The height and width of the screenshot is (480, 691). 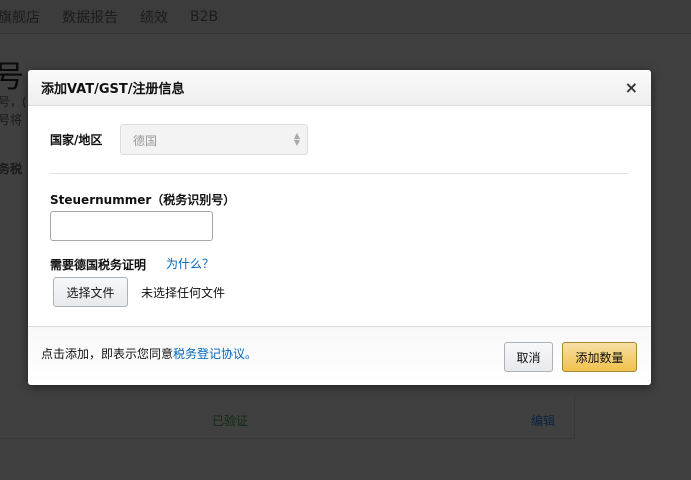 What do you see at coordinates (20, 17) in the screenshot?
I see `nav-item: 旗舰店` at bounding box center [20, 17].